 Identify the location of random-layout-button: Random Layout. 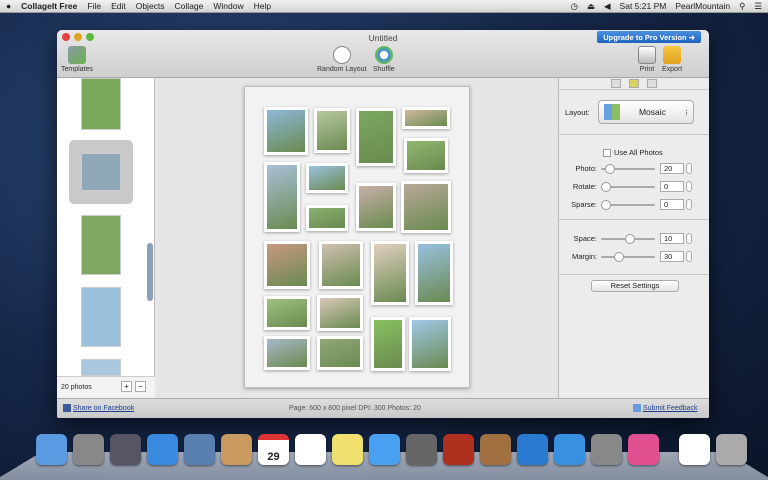
(341, 59).